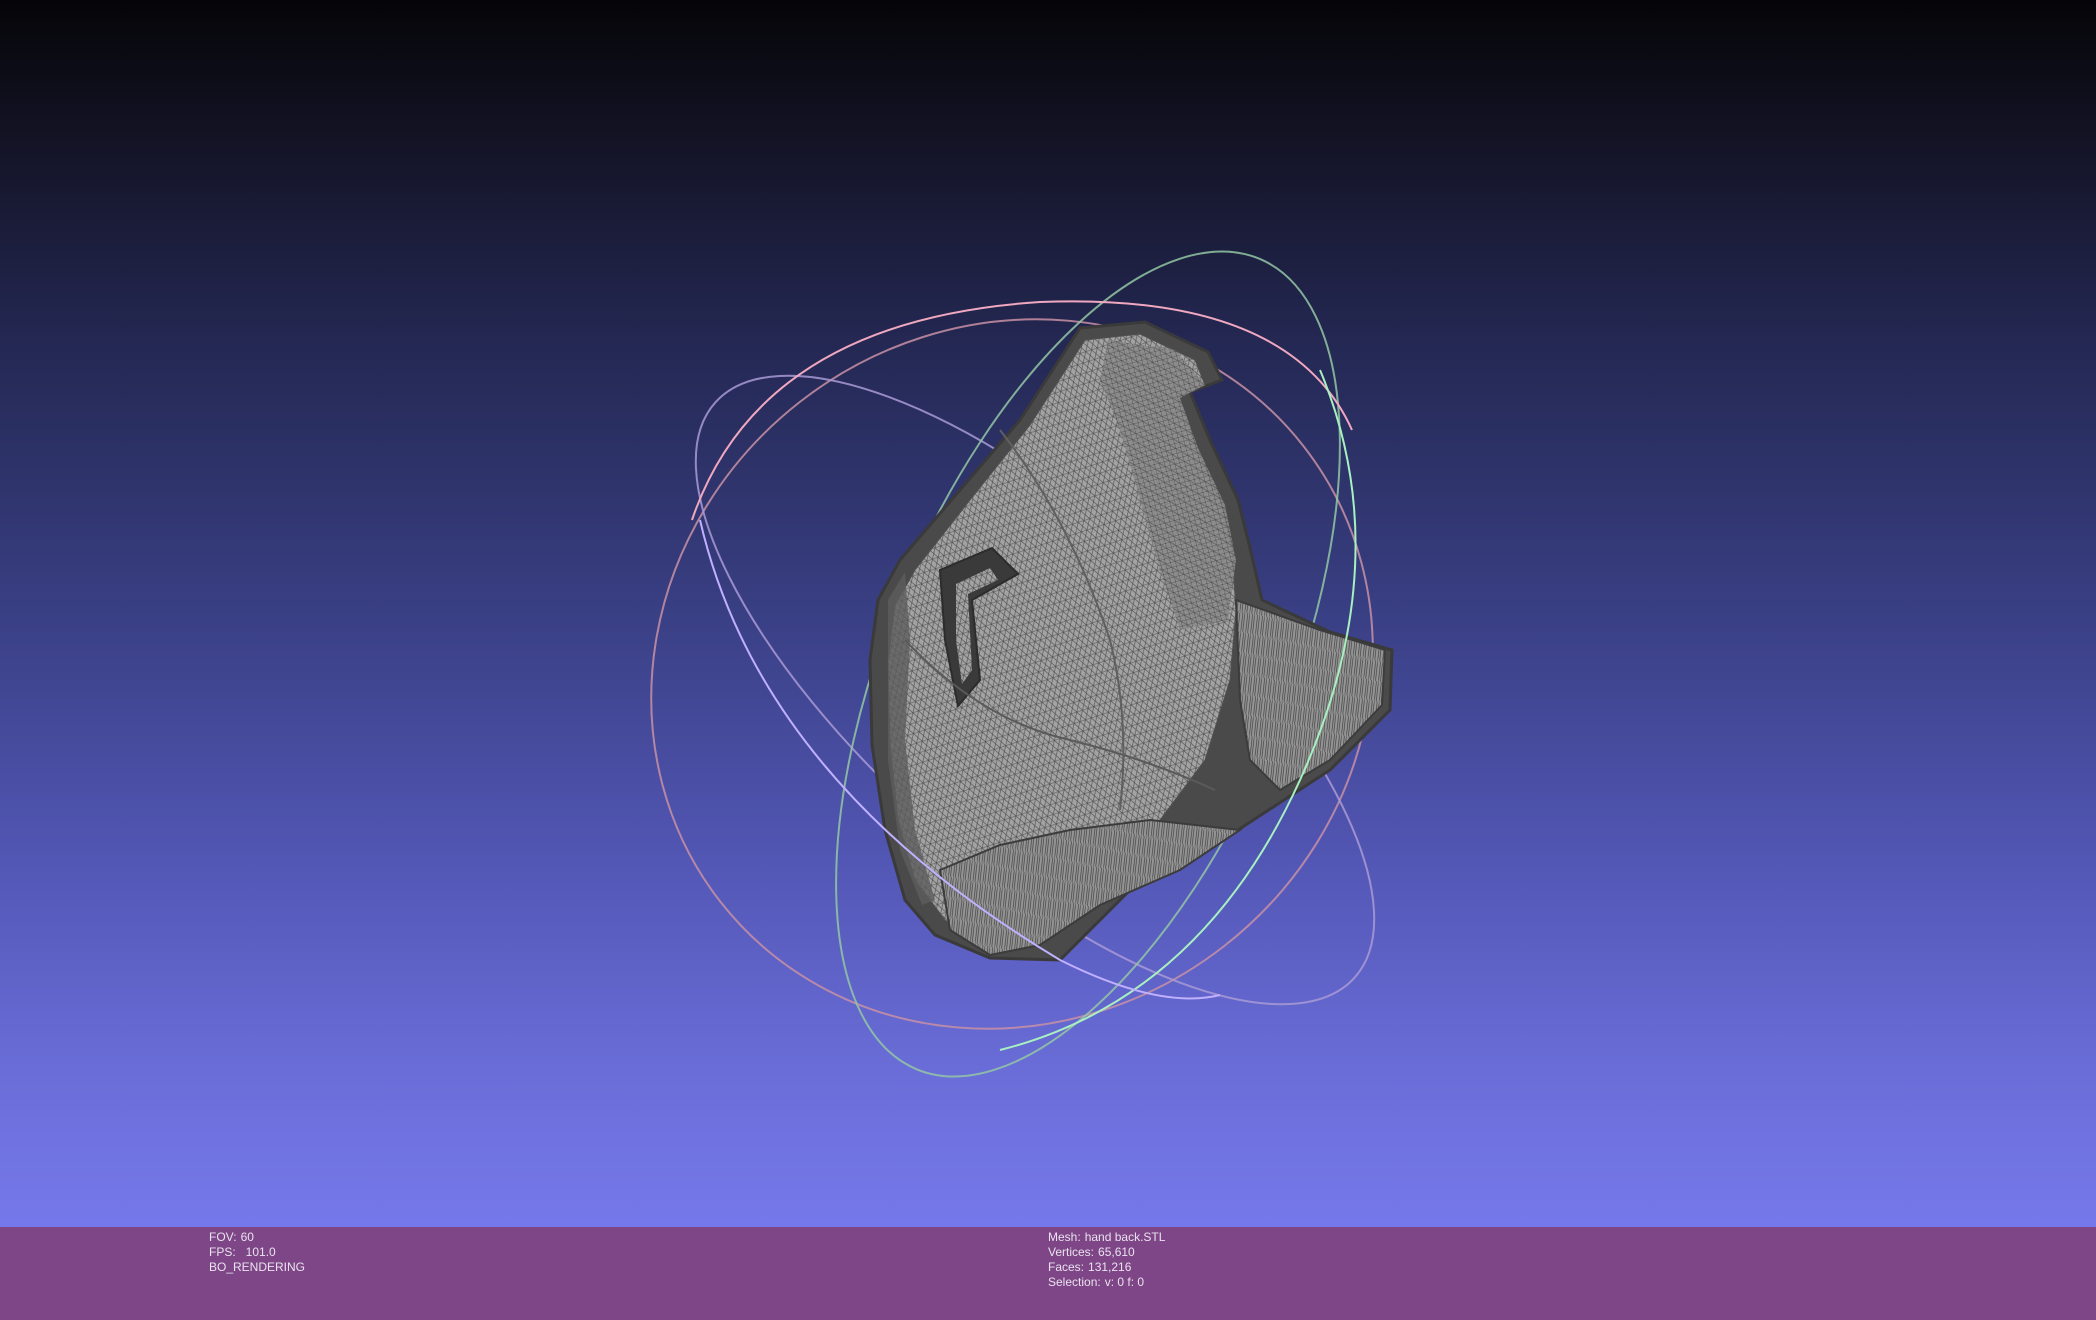 The width and height of the screenshot is (2096, 1320). Describe the element at coordinates (1116, 1252) in the screenshot. I see `vertices-value: 65,610` at that location.